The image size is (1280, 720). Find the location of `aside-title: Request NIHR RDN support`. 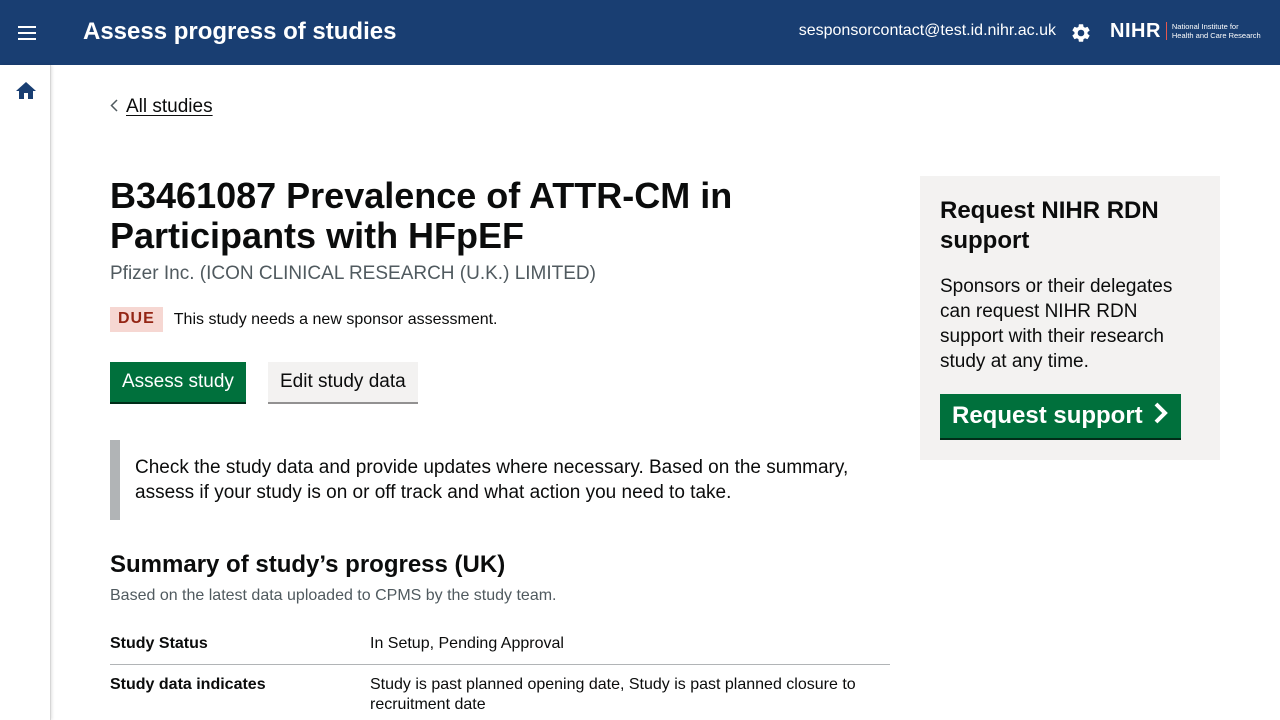

aside-title: Request NIHR RDN support is located at coordinates (1049, 225).